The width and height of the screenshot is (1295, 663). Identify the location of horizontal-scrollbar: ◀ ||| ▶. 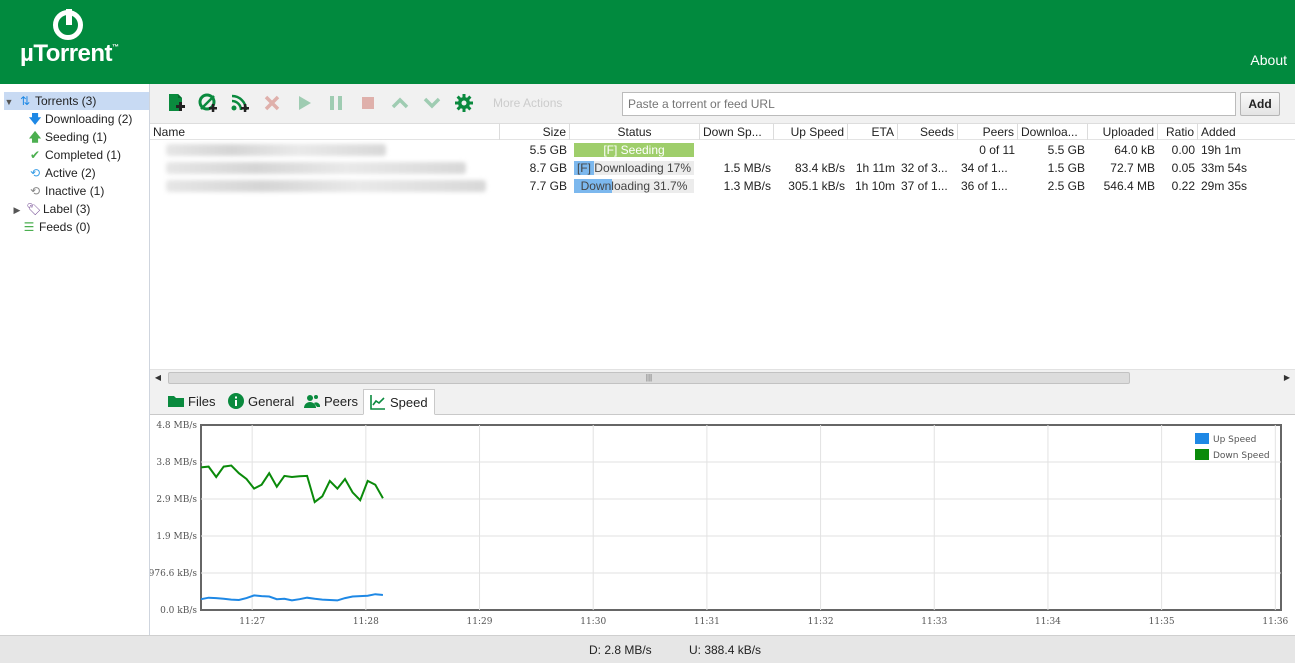
(722, 377).